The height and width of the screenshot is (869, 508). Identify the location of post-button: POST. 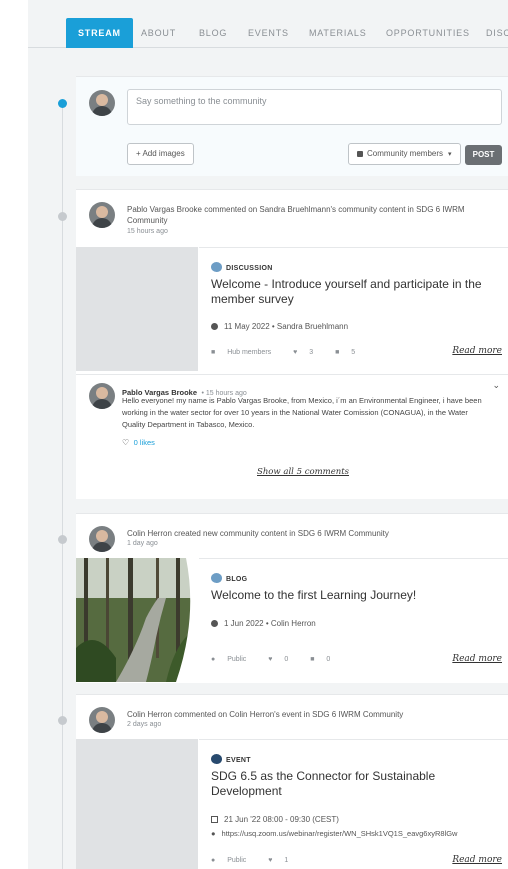
(483, 155).